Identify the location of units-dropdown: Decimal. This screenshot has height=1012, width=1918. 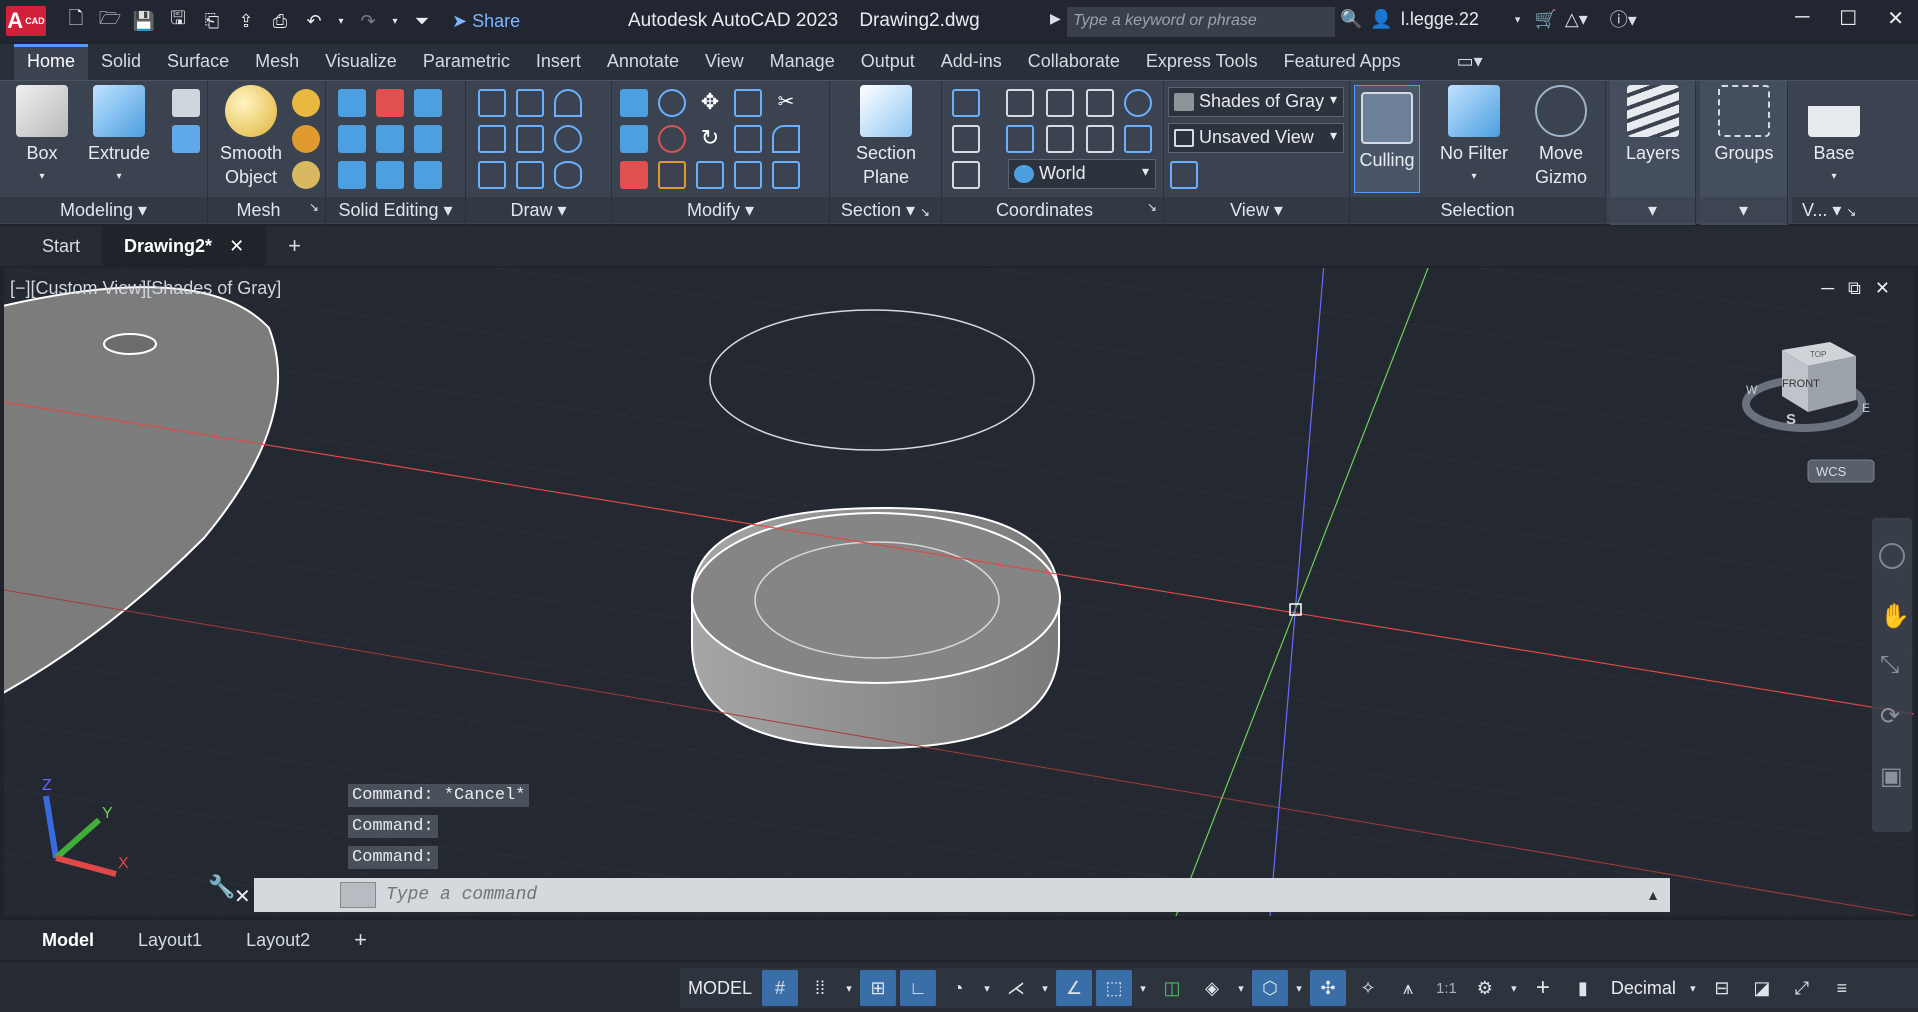
(1643, 988).